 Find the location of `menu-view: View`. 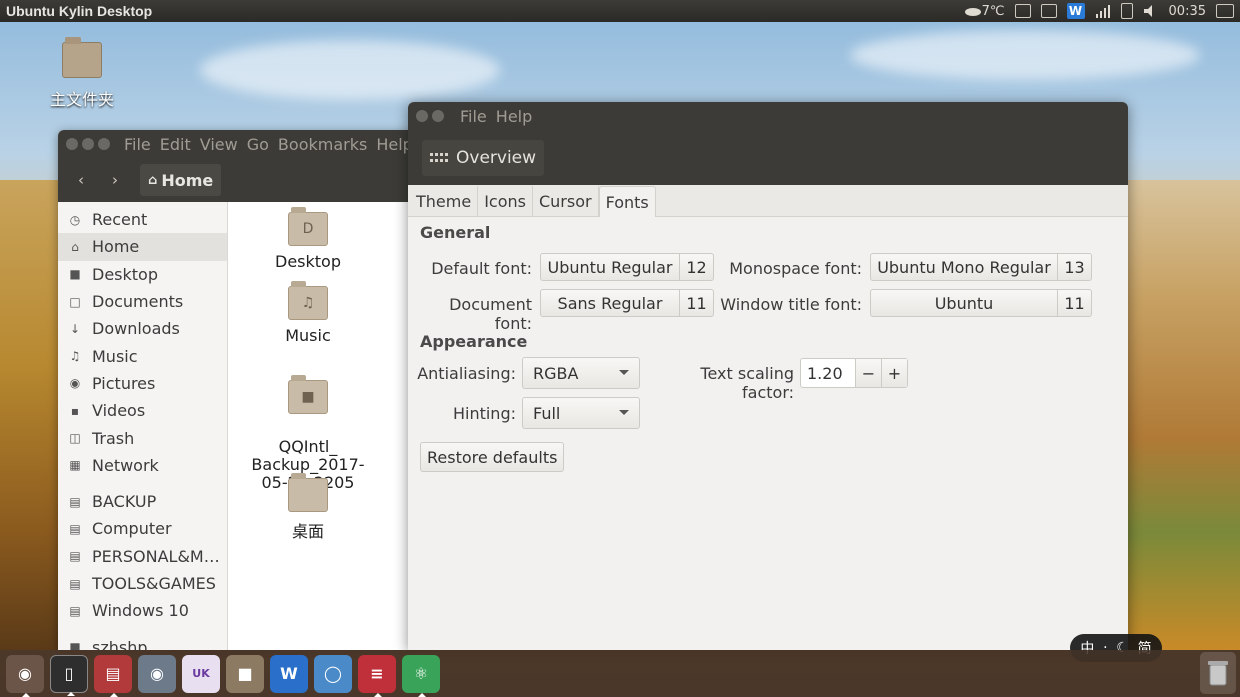

menu-view: View is located at coordinates (219, 144).